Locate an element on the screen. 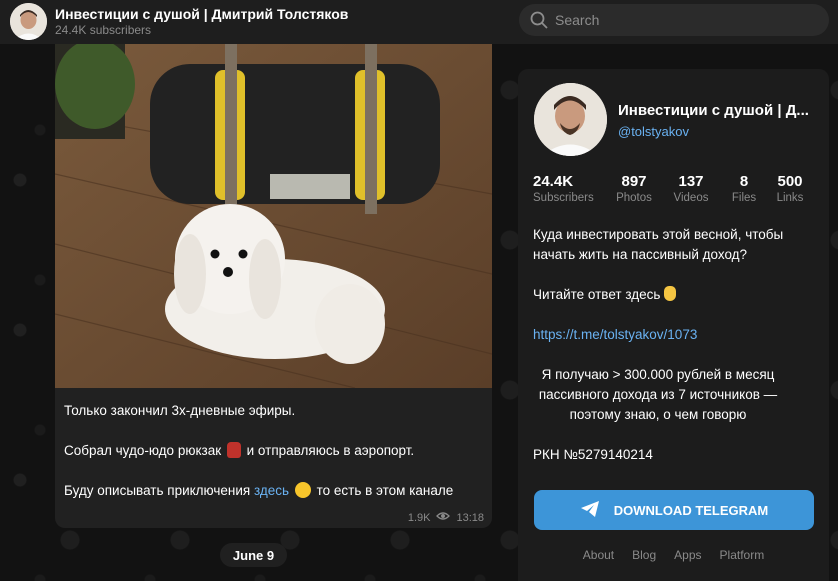 The image size is (838, 581). stat-videos: 137 Videos is located at coordinates (691, 188).